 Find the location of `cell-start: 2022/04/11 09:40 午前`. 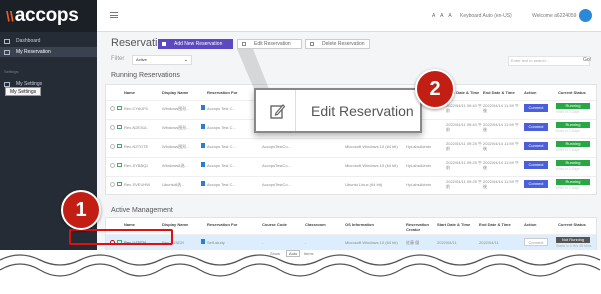

cell-start: 2022/04/11 09:40 午前 is located at coordinates (464, 127).